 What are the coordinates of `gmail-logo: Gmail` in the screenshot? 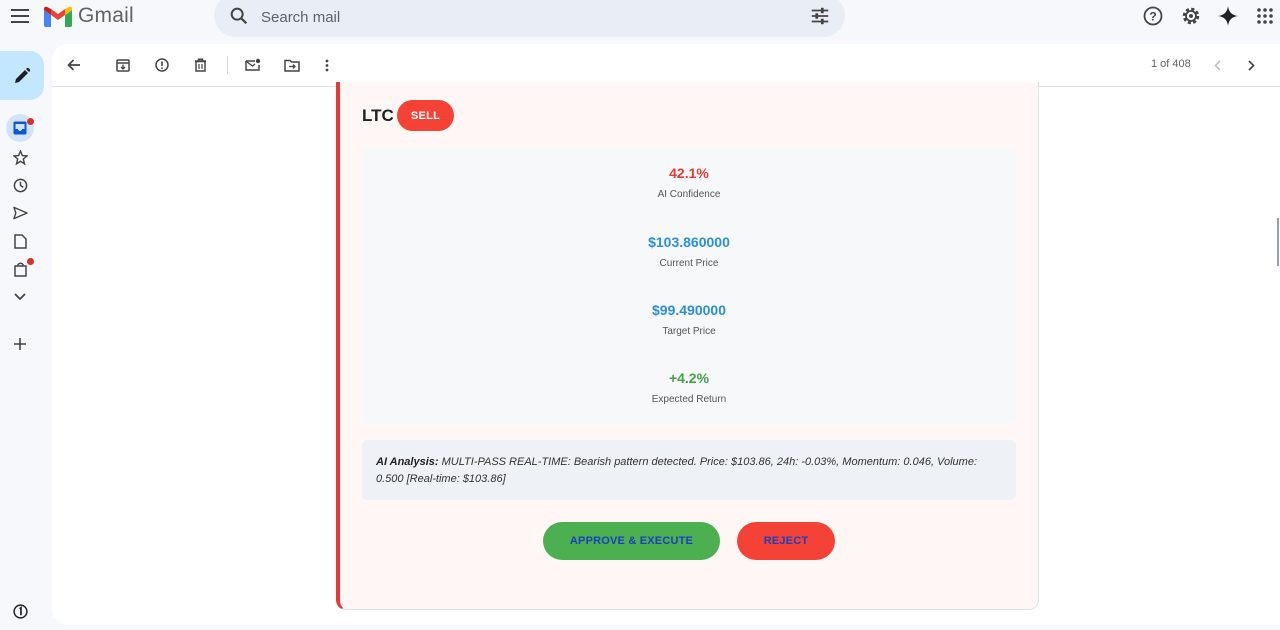 It's located at (89, 16).